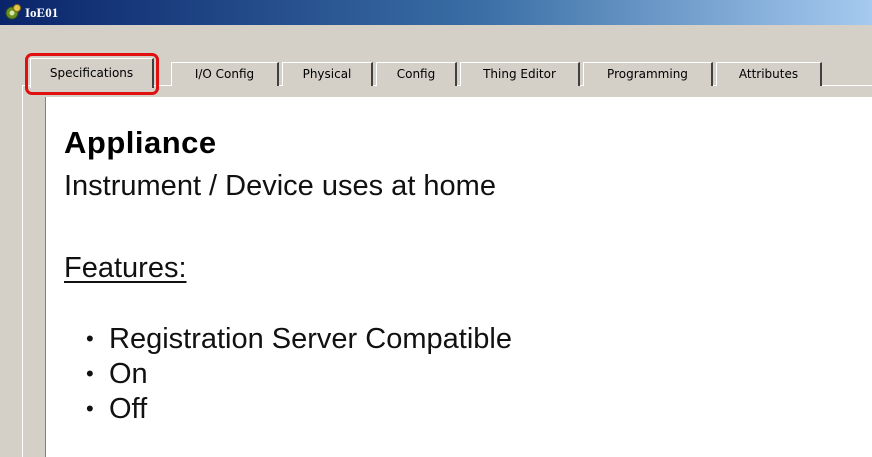  Describe the element at coordinates (128, 409) in the screenshot. I see `feature-text: Off` at that location.